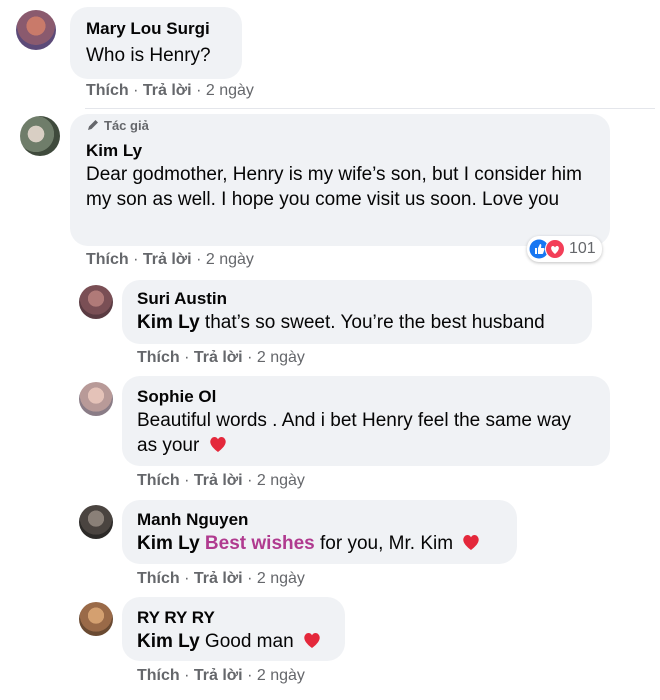  Describe the element at coordinates (96, 399) in the screenshot. I see `avatar-sophie-ol` at that location.